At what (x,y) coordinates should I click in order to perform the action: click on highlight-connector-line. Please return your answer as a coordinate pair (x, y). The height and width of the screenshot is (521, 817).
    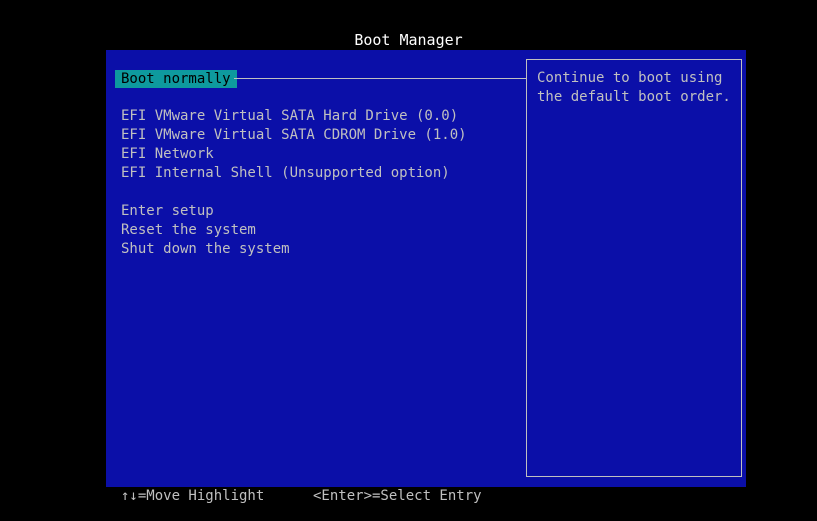
    Looking at the image, I should click on (380, 78).